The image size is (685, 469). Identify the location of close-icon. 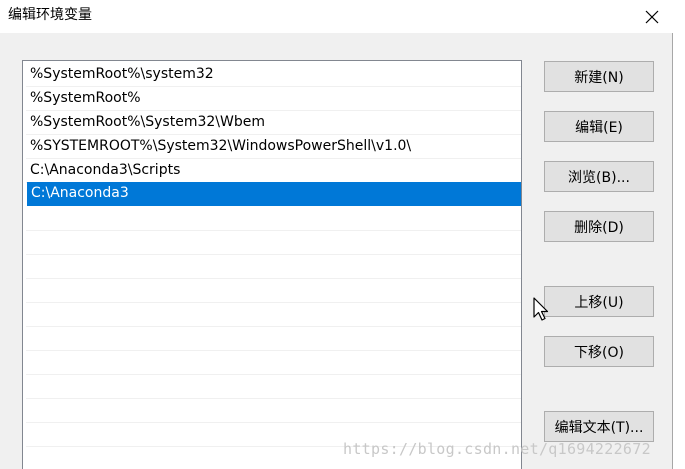
(652, 16).